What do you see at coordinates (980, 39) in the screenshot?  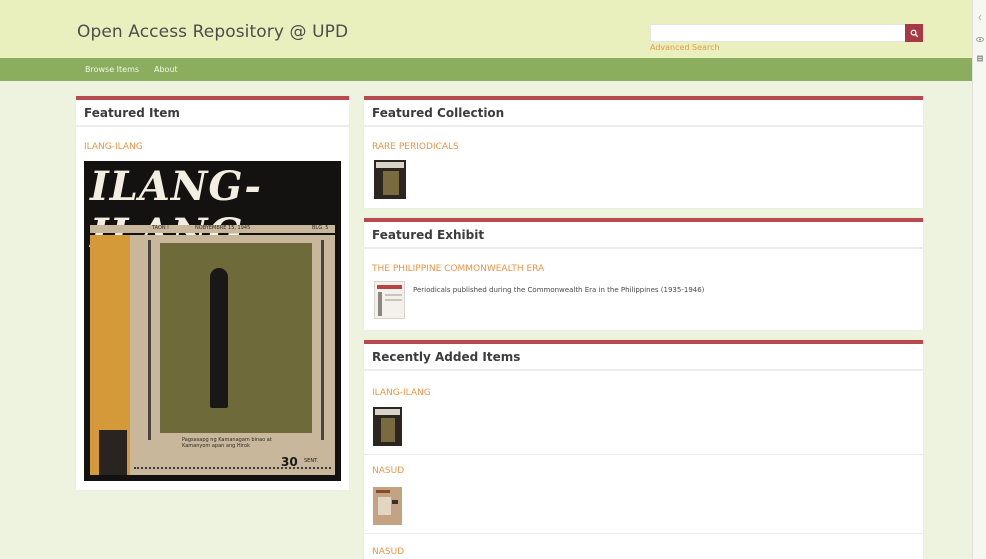 I see `eye-icon` at bounding box center [980, 39].